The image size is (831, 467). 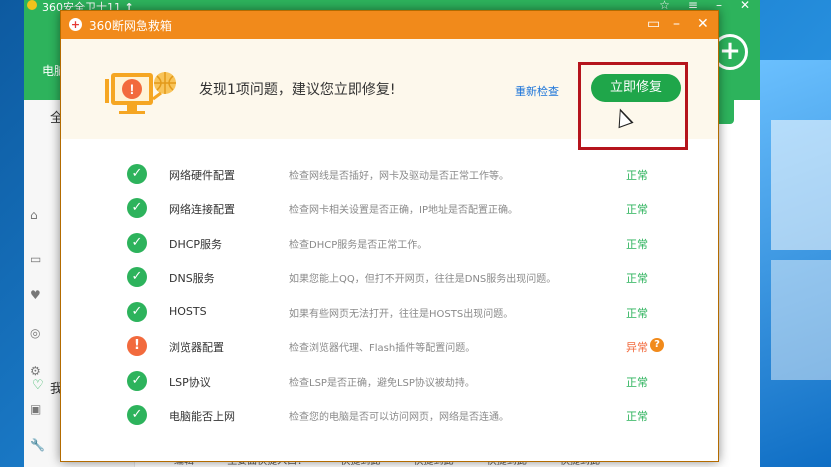 I want to click on check-item-desc: 如果您能上QQ，但打不开网页，往往是DNS服务出现问题。, so click(x=423, y=279).